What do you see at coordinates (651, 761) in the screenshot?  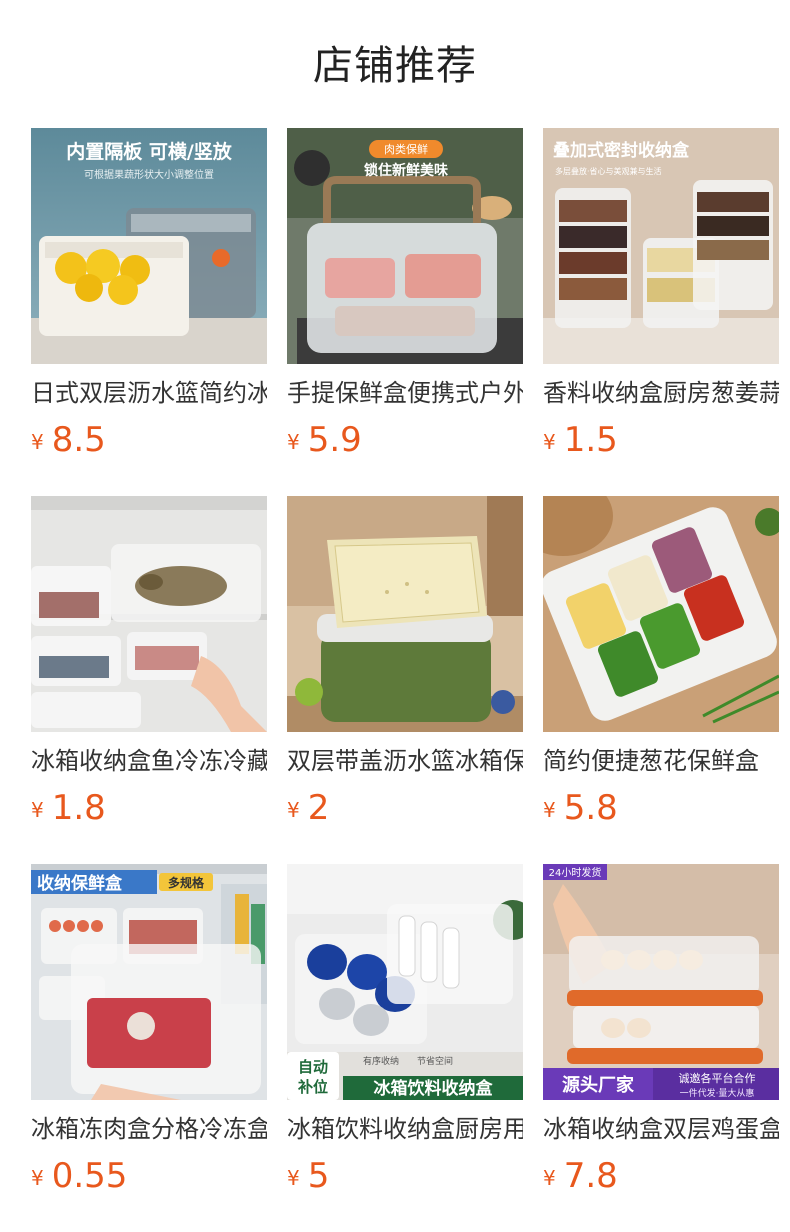 I see `product-name: 简约便捷葱花保鲜盒` at bounding box center [651, 761].